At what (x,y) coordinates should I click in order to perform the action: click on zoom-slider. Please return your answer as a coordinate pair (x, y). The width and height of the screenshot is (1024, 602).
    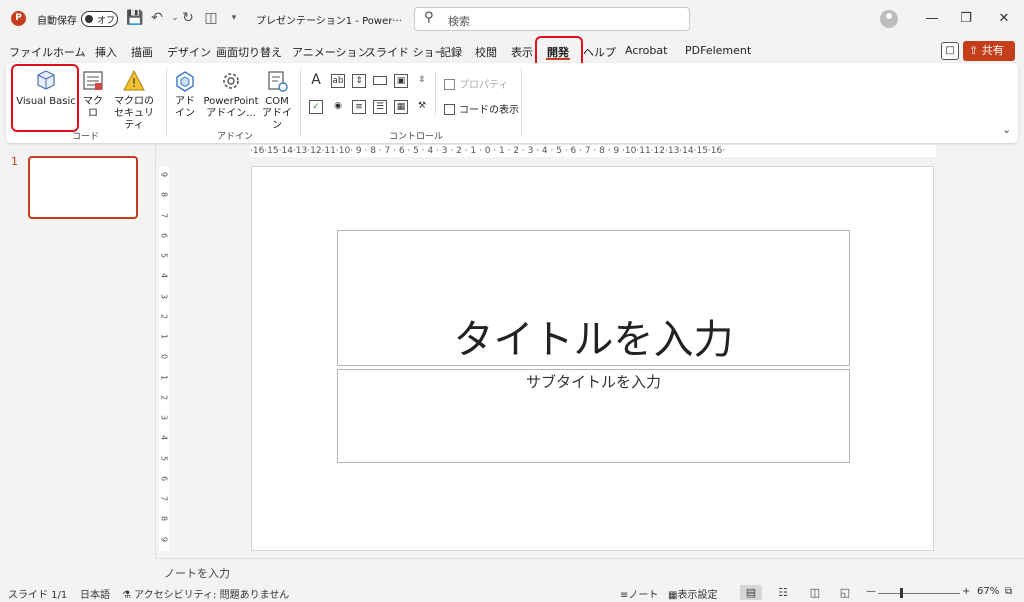
    Looking at the image, I should click on (919, 593).